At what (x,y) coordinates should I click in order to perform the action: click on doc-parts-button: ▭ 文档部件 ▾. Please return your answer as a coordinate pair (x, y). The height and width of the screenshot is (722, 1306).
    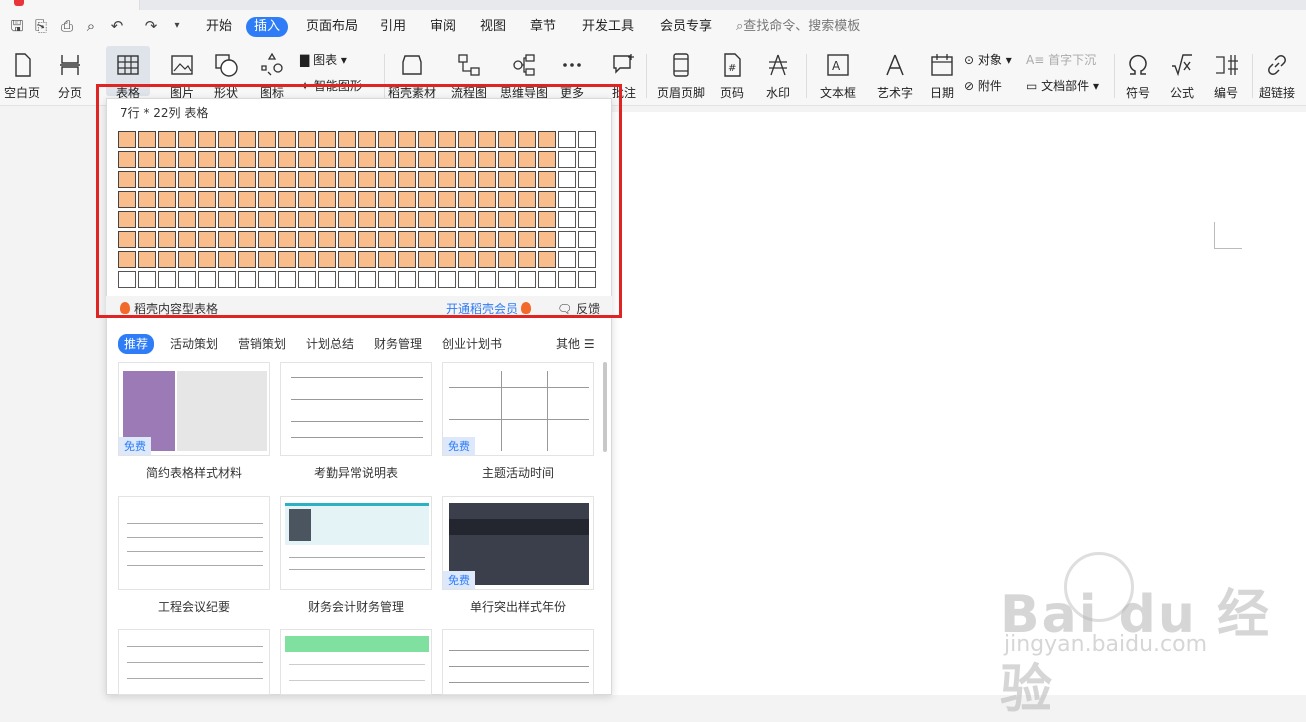
    Looking at the image, I should click on (1062, 86).